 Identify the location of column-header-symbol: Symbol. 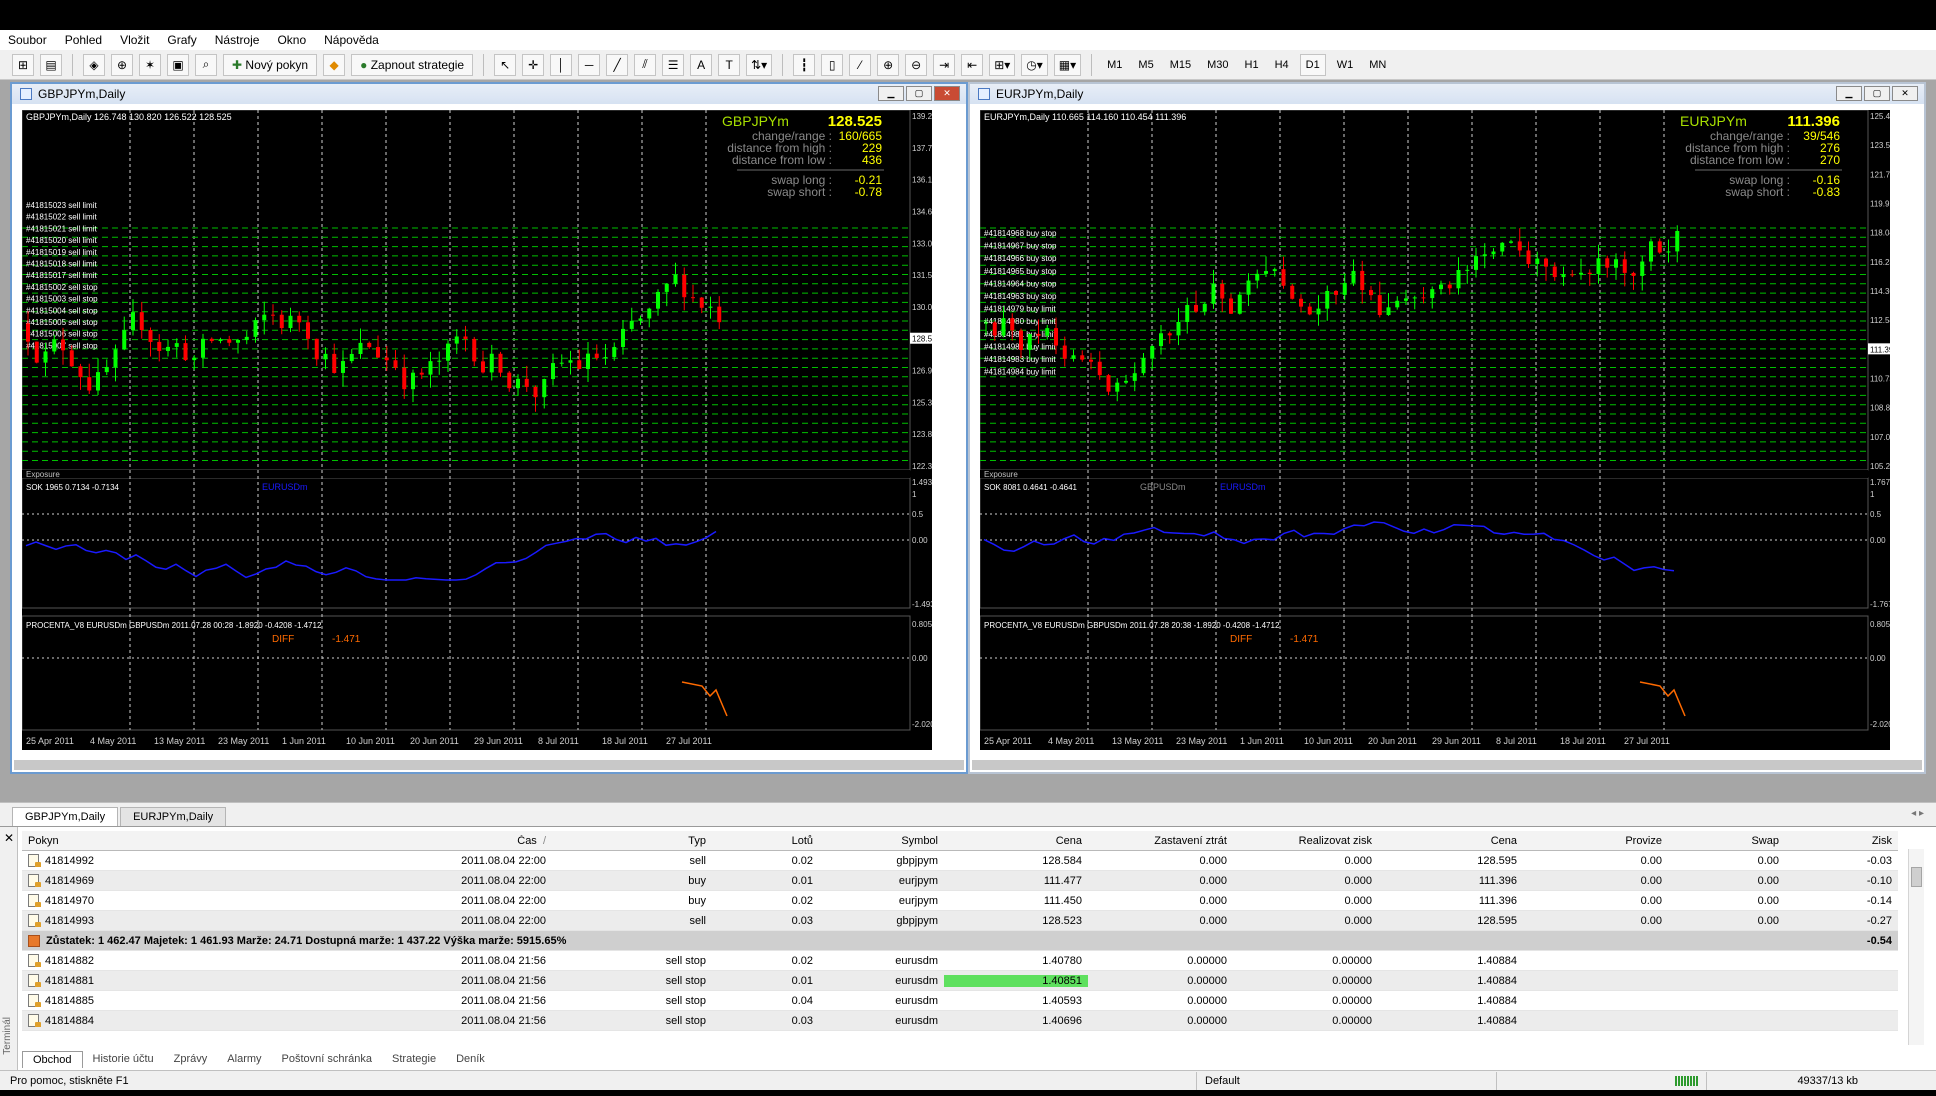
(881, 841).